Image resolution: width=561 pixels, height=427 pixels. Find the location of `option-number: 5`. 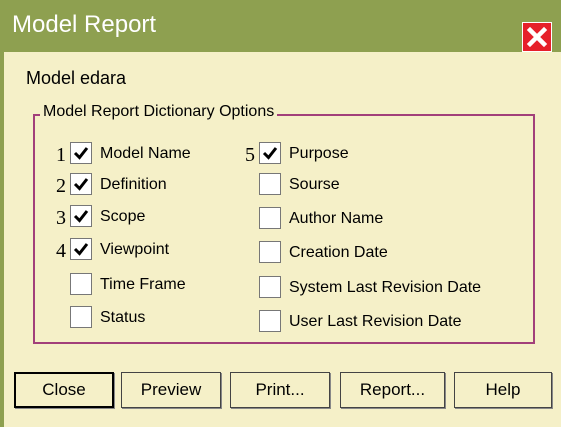

option-number: 5 is located at coordinates (250, 155).